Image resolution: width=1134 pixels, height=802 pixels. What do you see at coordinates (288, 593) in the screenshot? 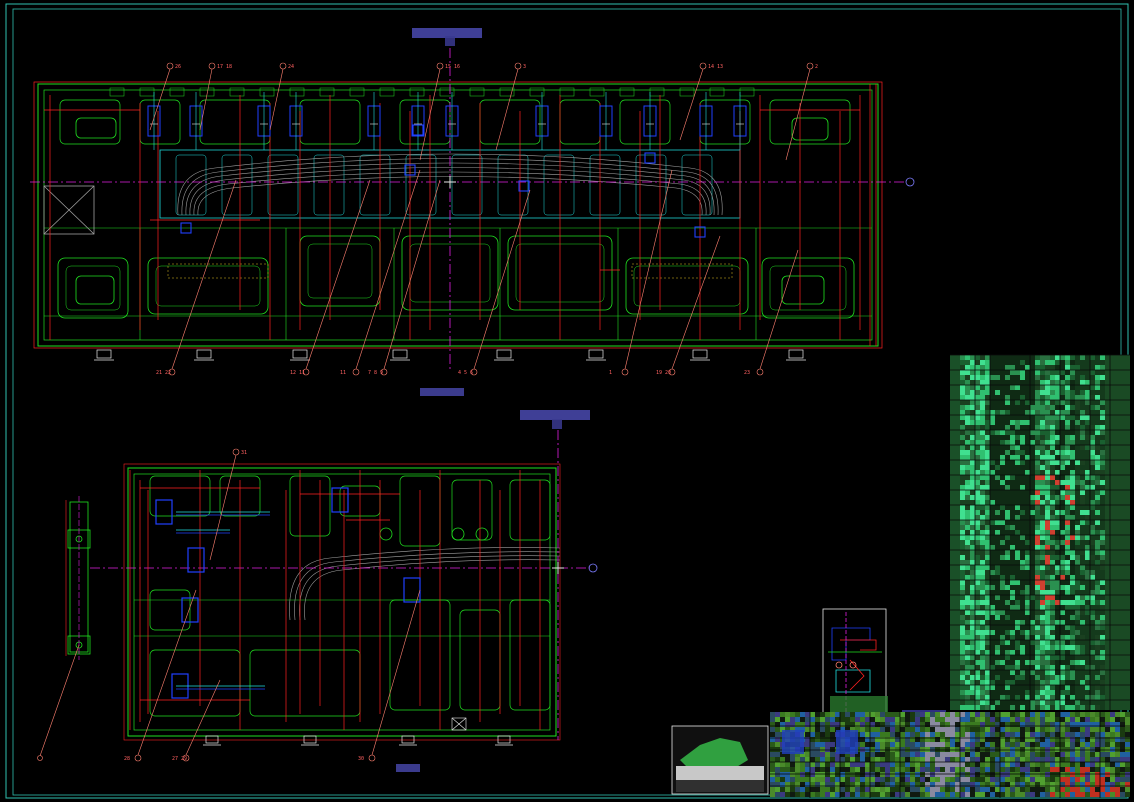
I see `bottom-clamp-components` at bounding box center [288, 593].